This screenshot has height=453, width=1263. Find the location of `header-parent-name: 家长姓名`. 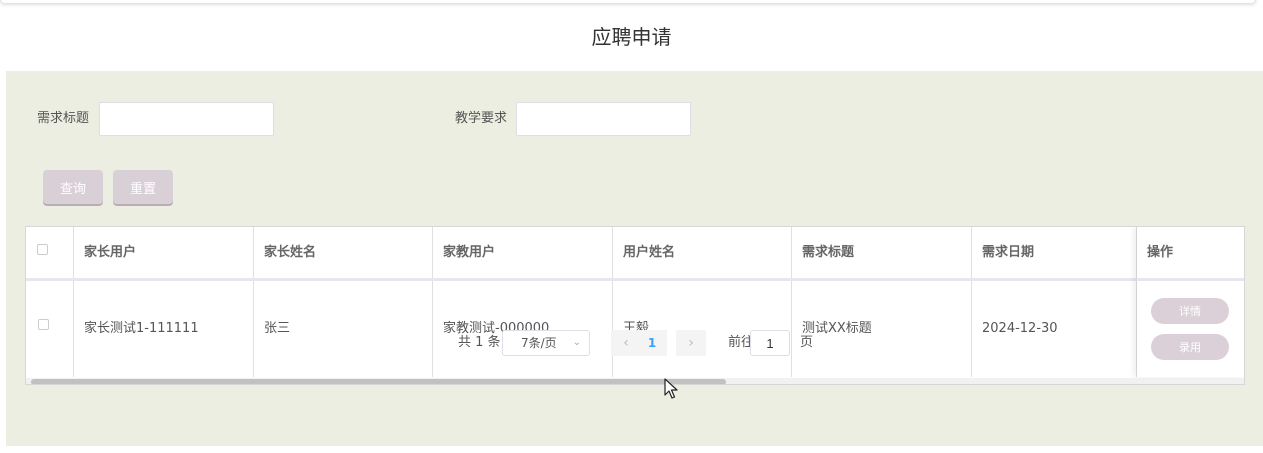

header-parent-name: 家长姓名 is located at coordinates (343, 252).